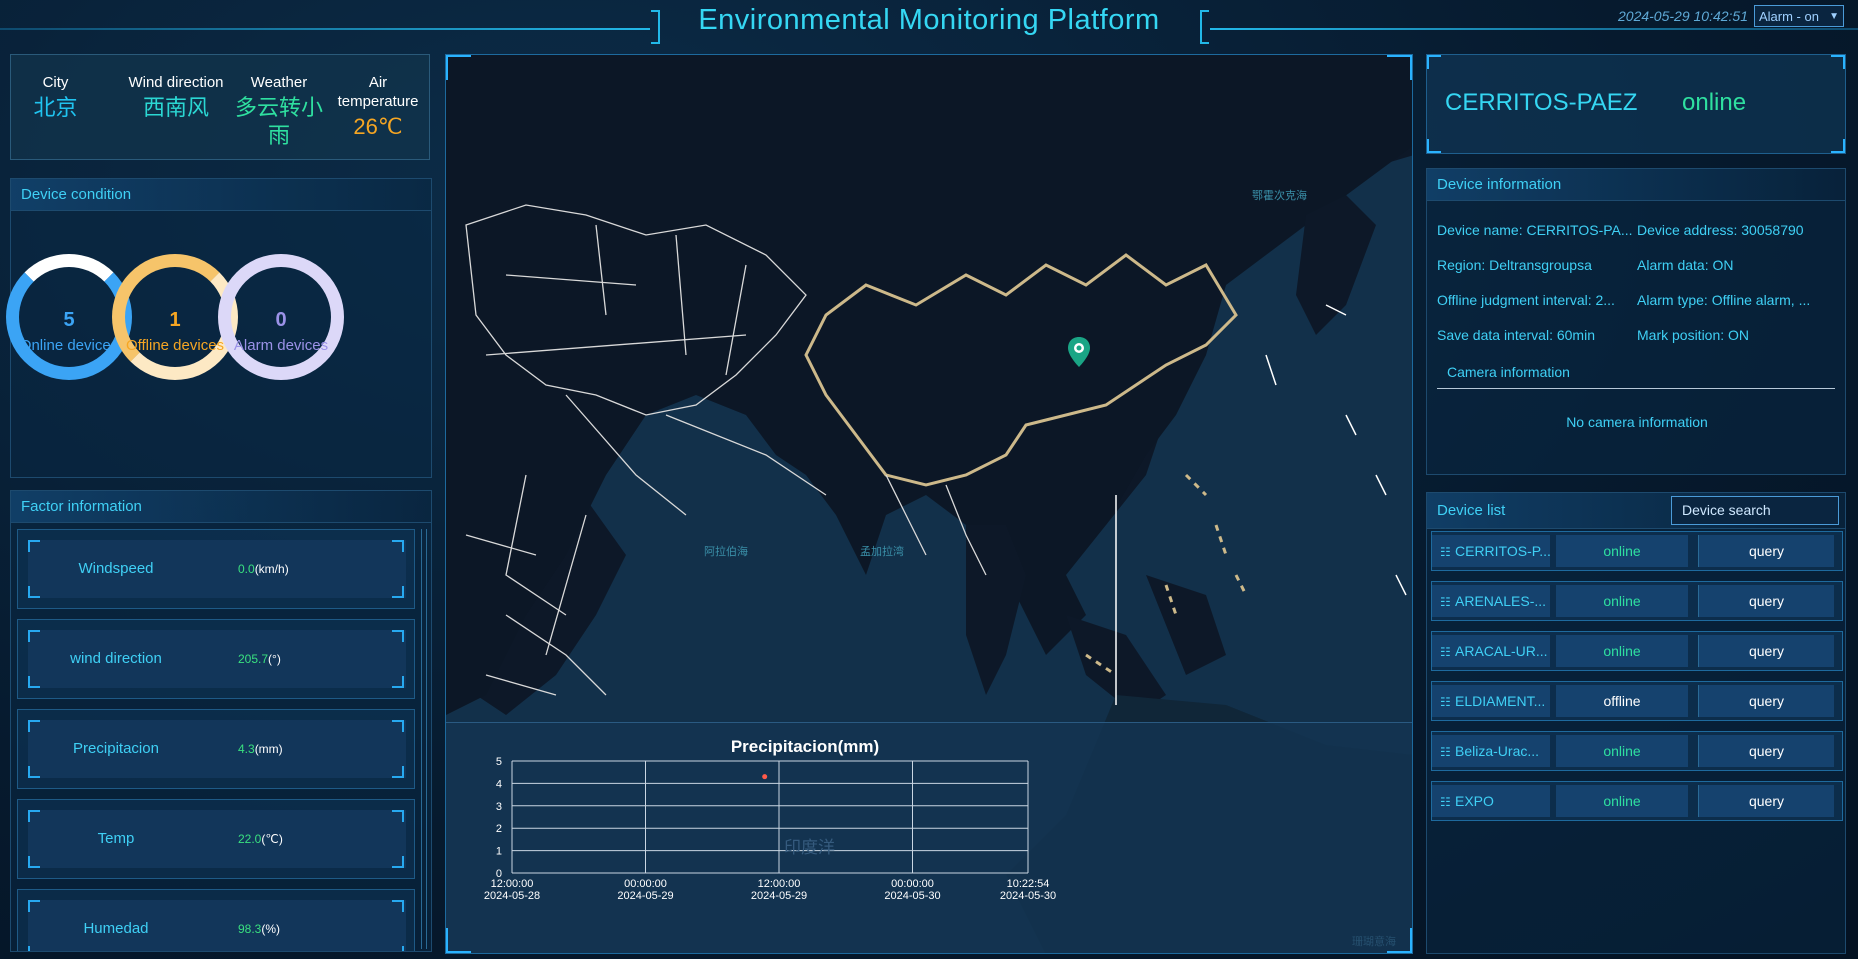 The width and height of the screenshot is (1858, 959). I want to click on map-label-okhotsk: 鄂霍次克海, so click(1279, 196).